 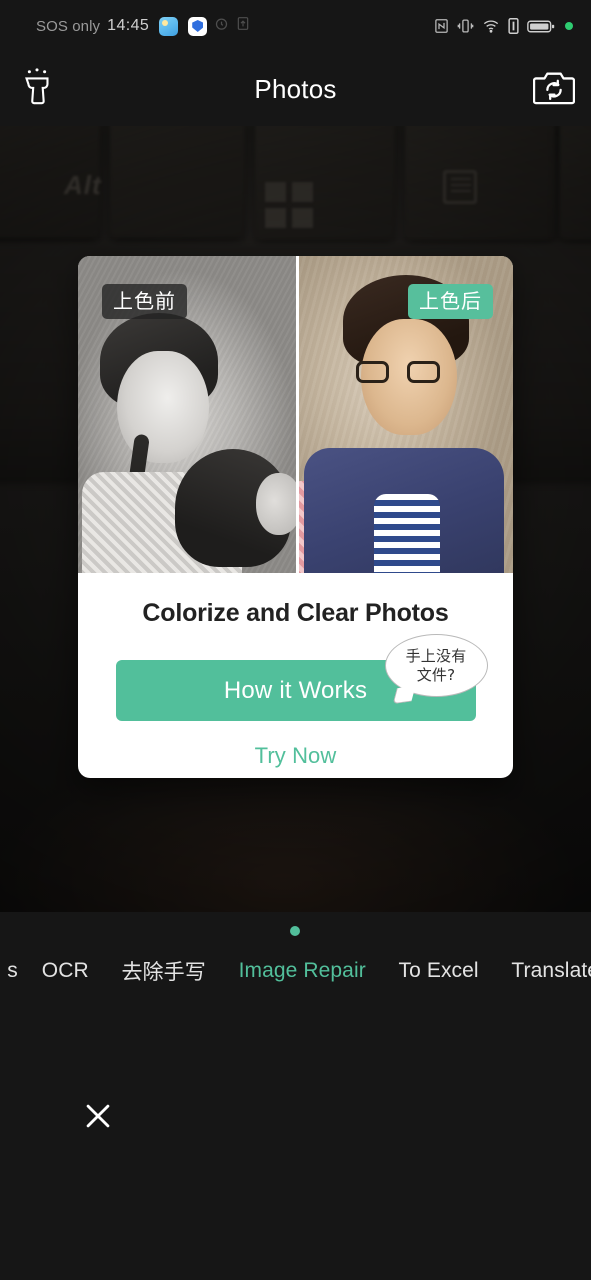 What do you see at coordinates (513, 26) in the screenshot?
I see `sim-icon` at bounding box center [513, 26].